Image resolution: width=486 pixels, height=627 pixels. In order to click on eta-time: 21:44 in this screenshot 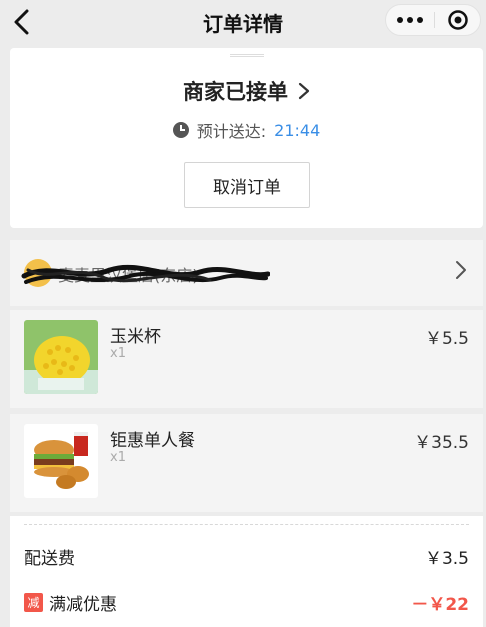, I will do `click(297, 130)`.